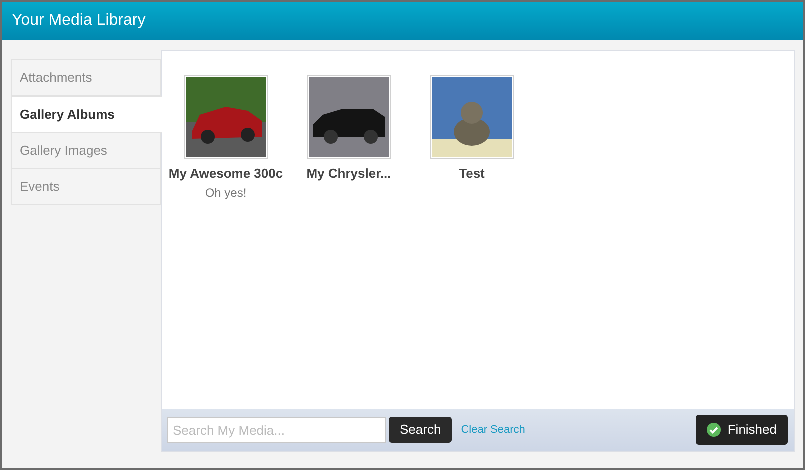  Describe the element at coordinates (86, 77) in the screenshot. I see `sidebar-tab: Attachments` at that location.